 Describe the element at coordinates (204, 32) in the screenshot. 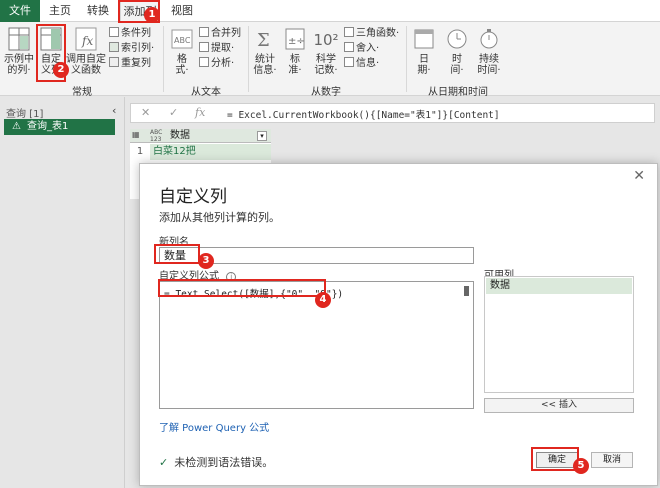

I see `merge-columns-icon` at that location.